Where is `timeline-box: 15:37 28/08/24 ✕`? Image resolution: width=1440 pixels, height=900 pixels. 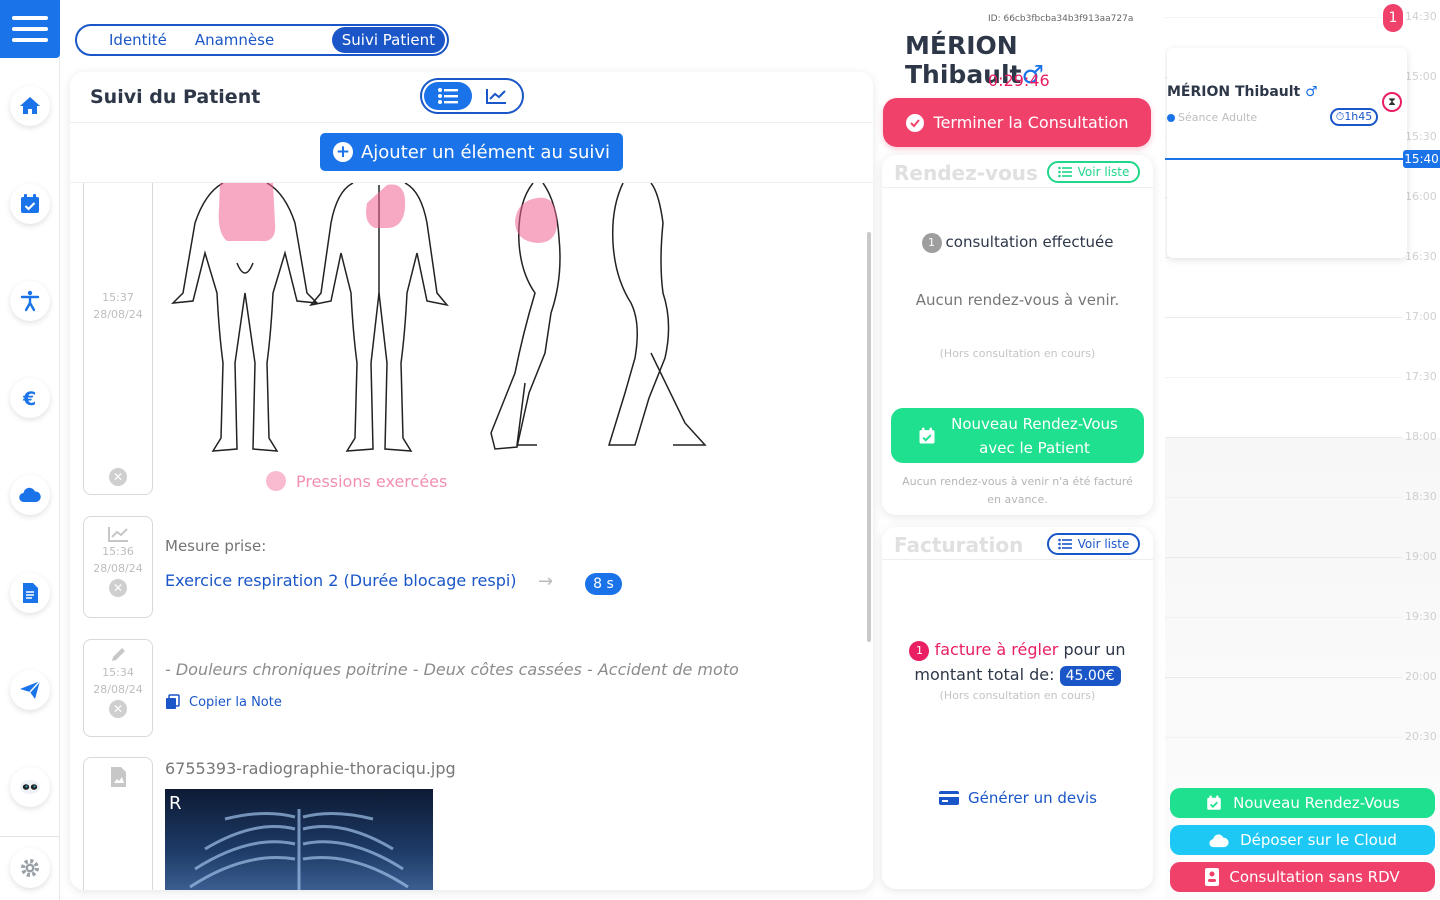
timeline-box: 15:37 28/08/24 ✕ is located at coordinates (118, 339).